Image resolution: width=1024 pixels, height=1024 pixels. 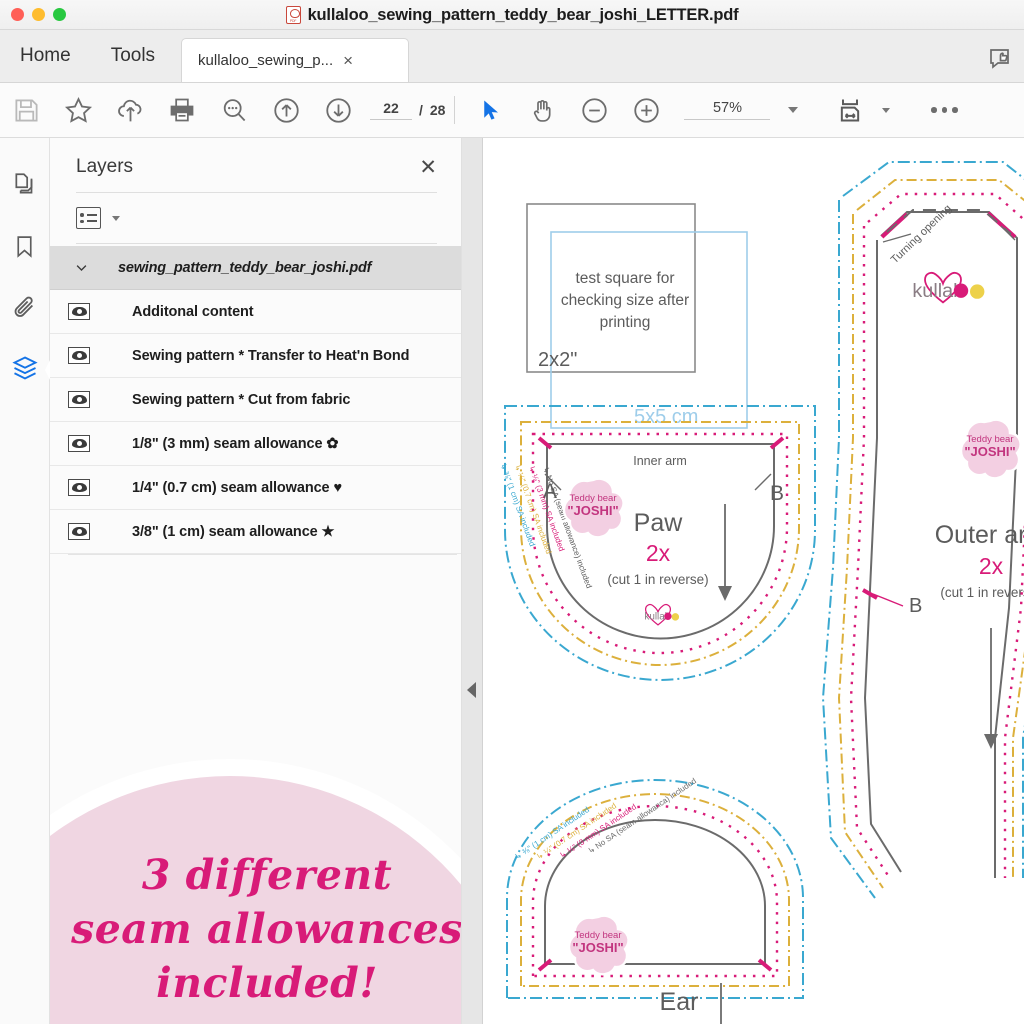 I want to click on document-tab: kullaloo_sewing_p... ×, so click(x=295, y=60).